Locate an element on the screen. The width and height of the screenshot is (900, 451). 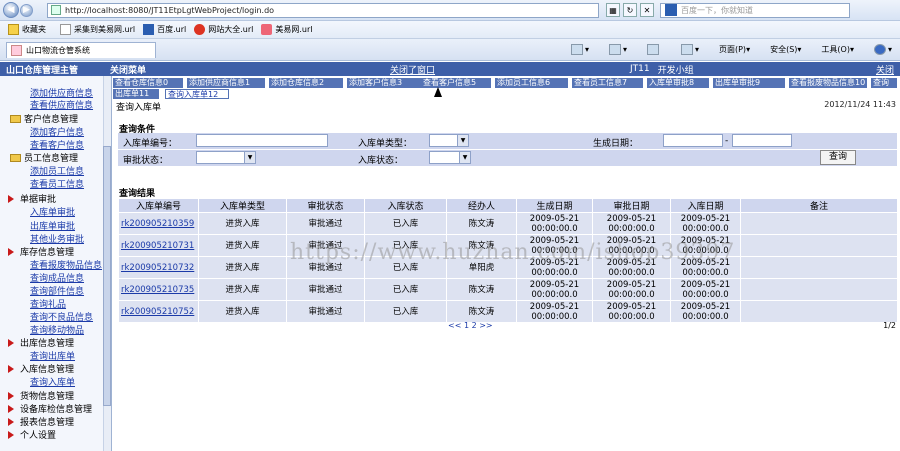
browser-tab: 山口物流仓管系统 is located at coordinates (81, 49).